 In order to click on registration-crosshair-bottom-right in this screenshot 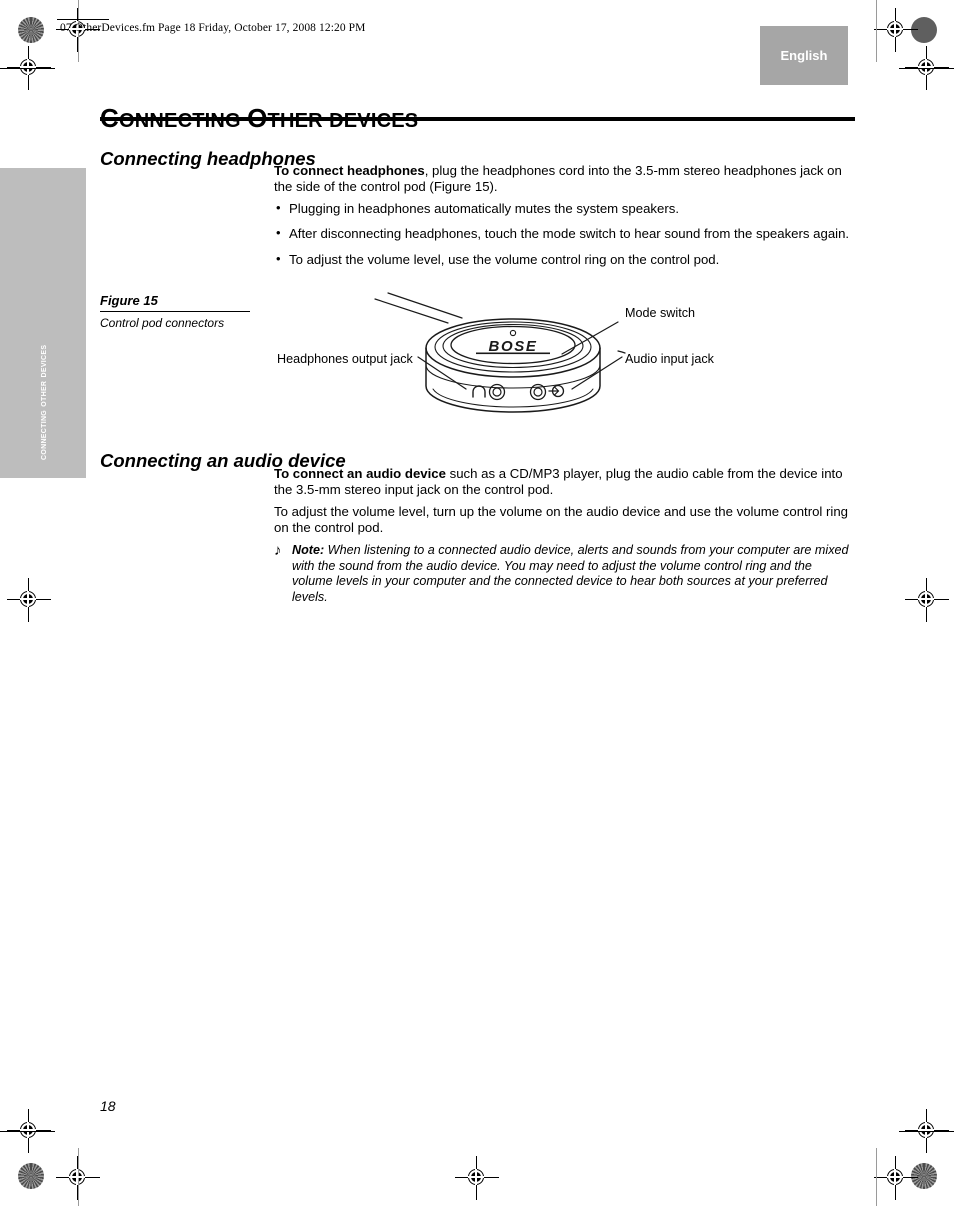, I will do `click(896, 1178)`.